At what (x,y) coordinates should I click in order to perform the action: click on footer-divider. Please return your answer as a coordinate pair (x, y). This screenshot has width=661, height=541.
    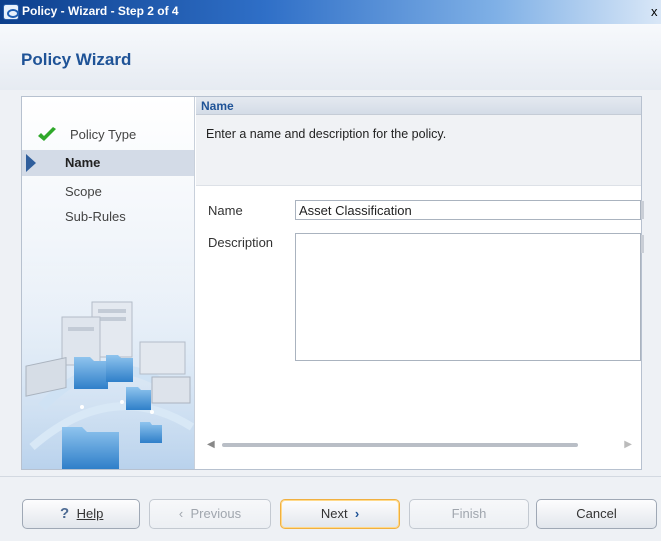
    Looking at the image, I should click on (330, 476).